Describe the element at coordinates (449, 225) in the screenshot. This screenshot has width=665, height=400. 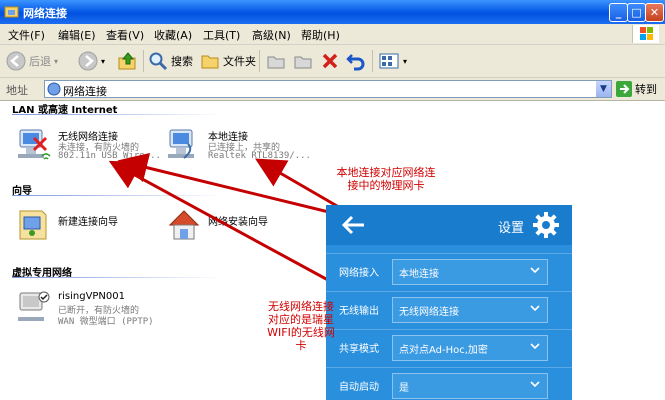
I see `settings-header: 设置` at that location.